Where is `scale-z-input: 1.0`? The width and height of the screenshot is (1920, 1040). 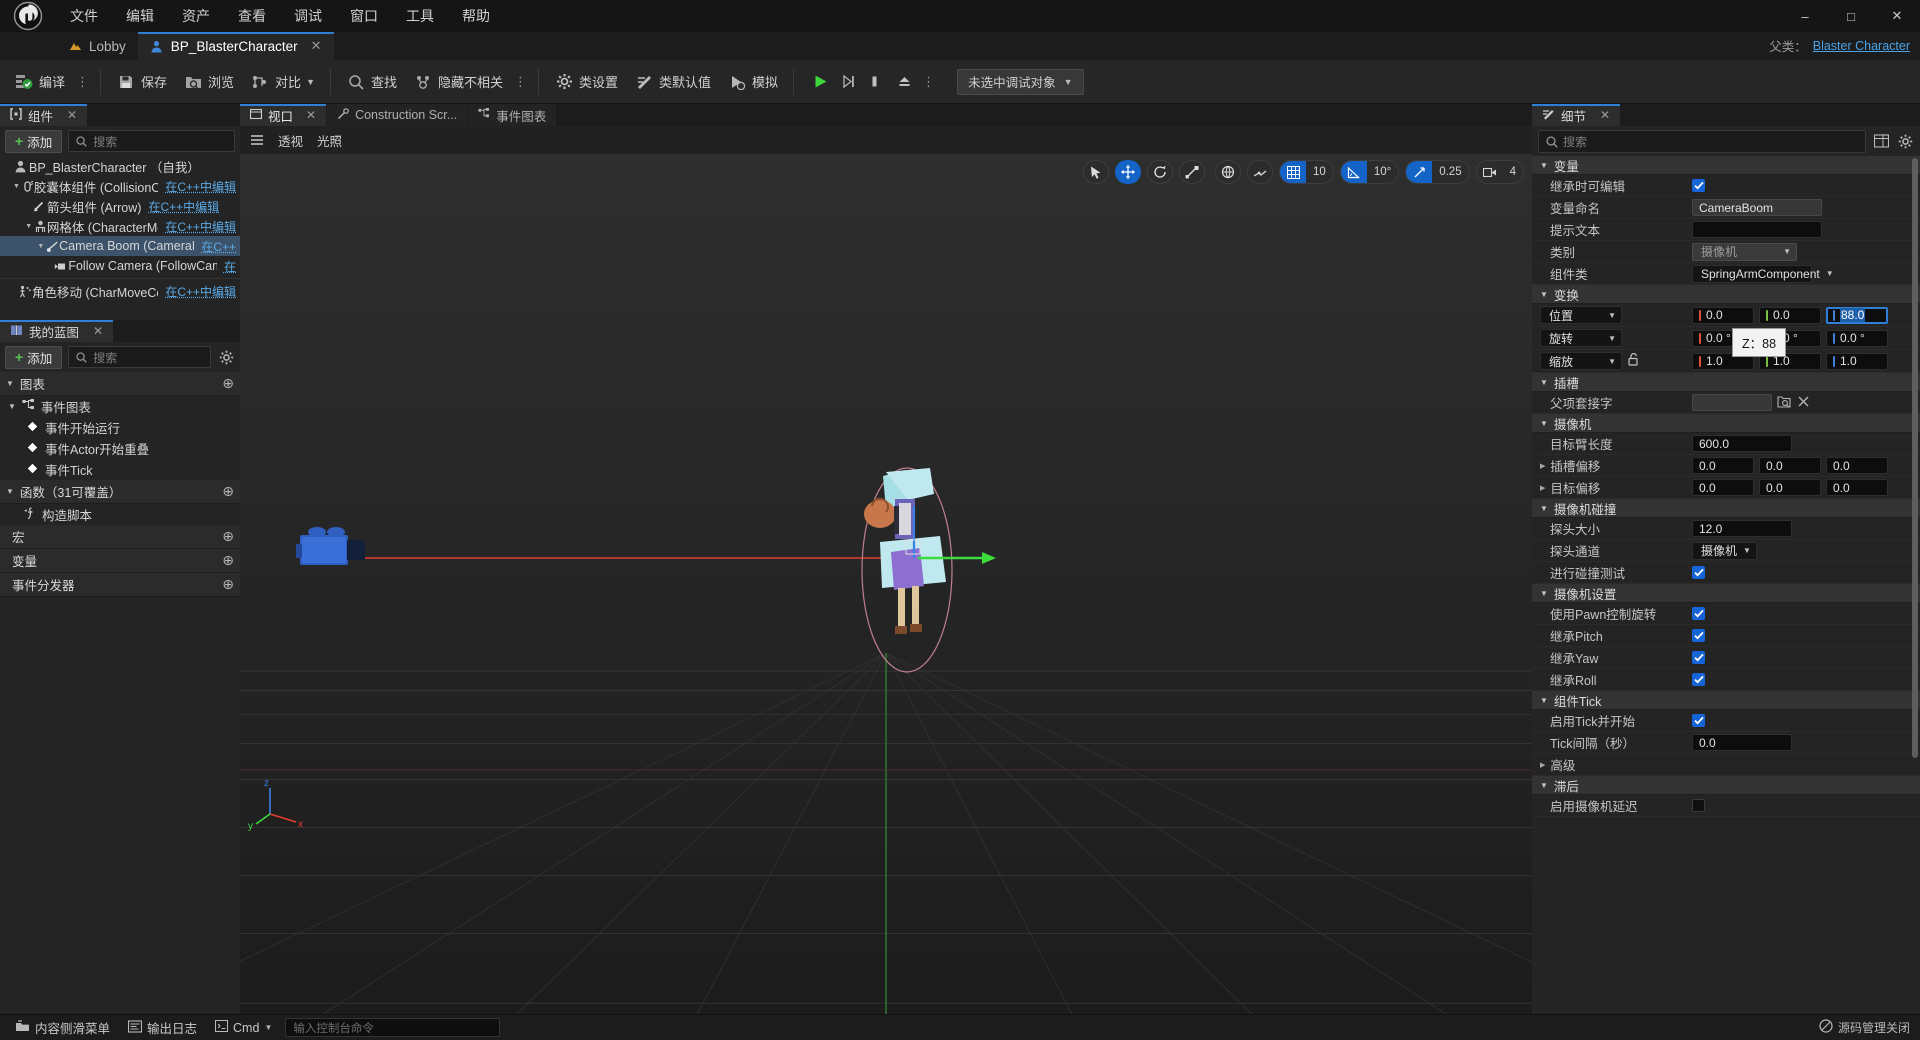
scale-z-input: 1.0 is located at coordinates (1857, 361).